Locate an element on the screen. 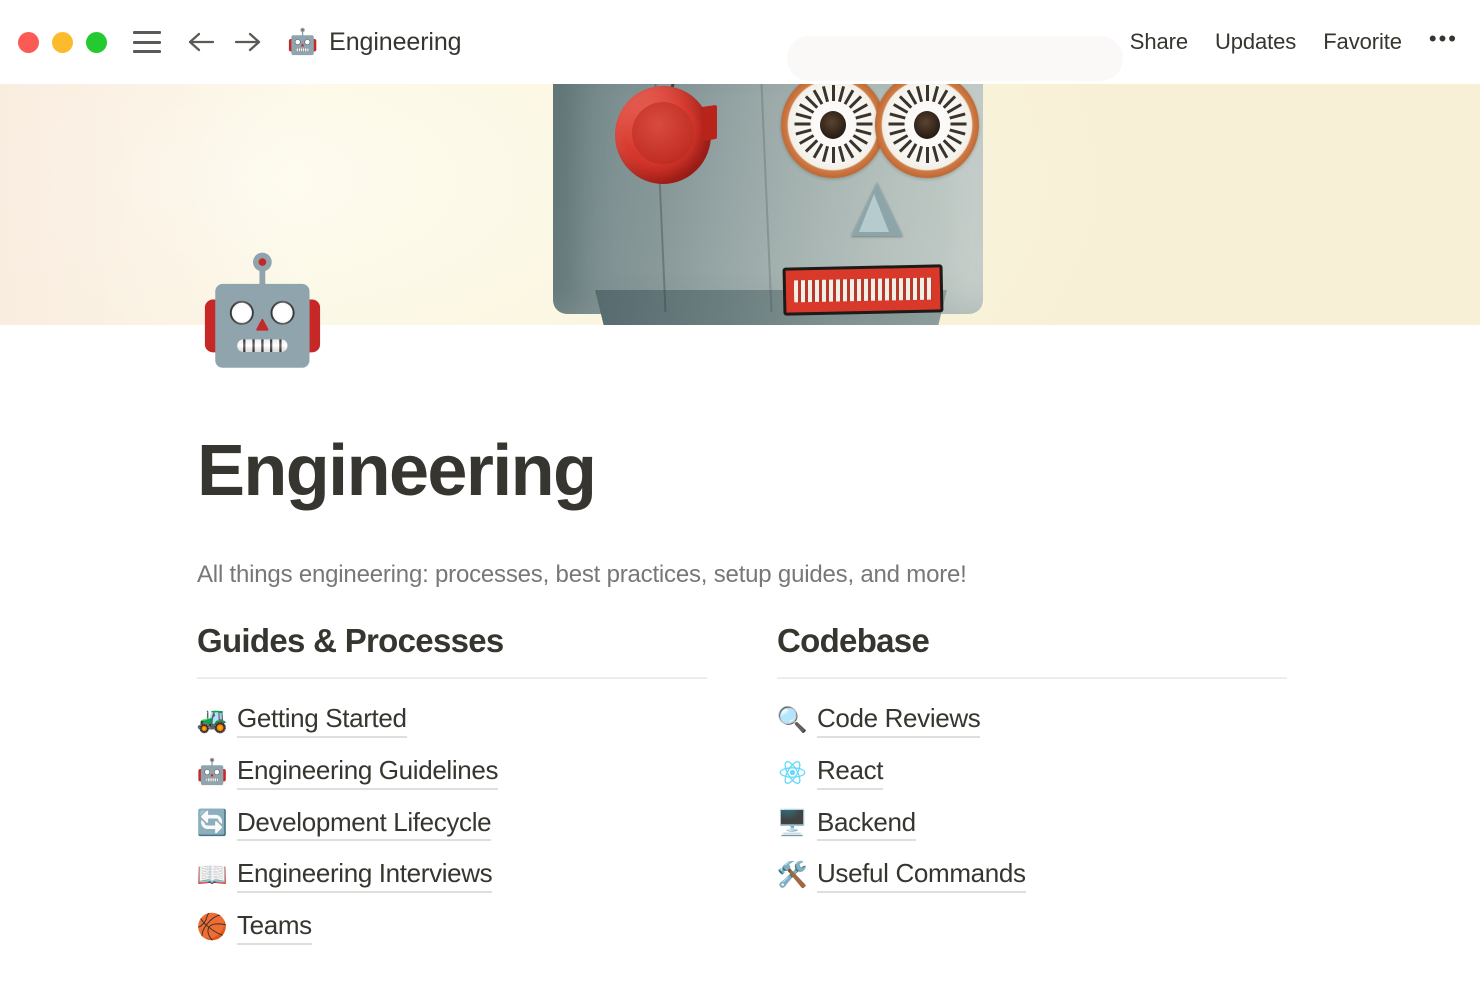 The width and height of the screenshot is (1480, 987). robot-mouth-teeth is located at coordinates (863, 290).